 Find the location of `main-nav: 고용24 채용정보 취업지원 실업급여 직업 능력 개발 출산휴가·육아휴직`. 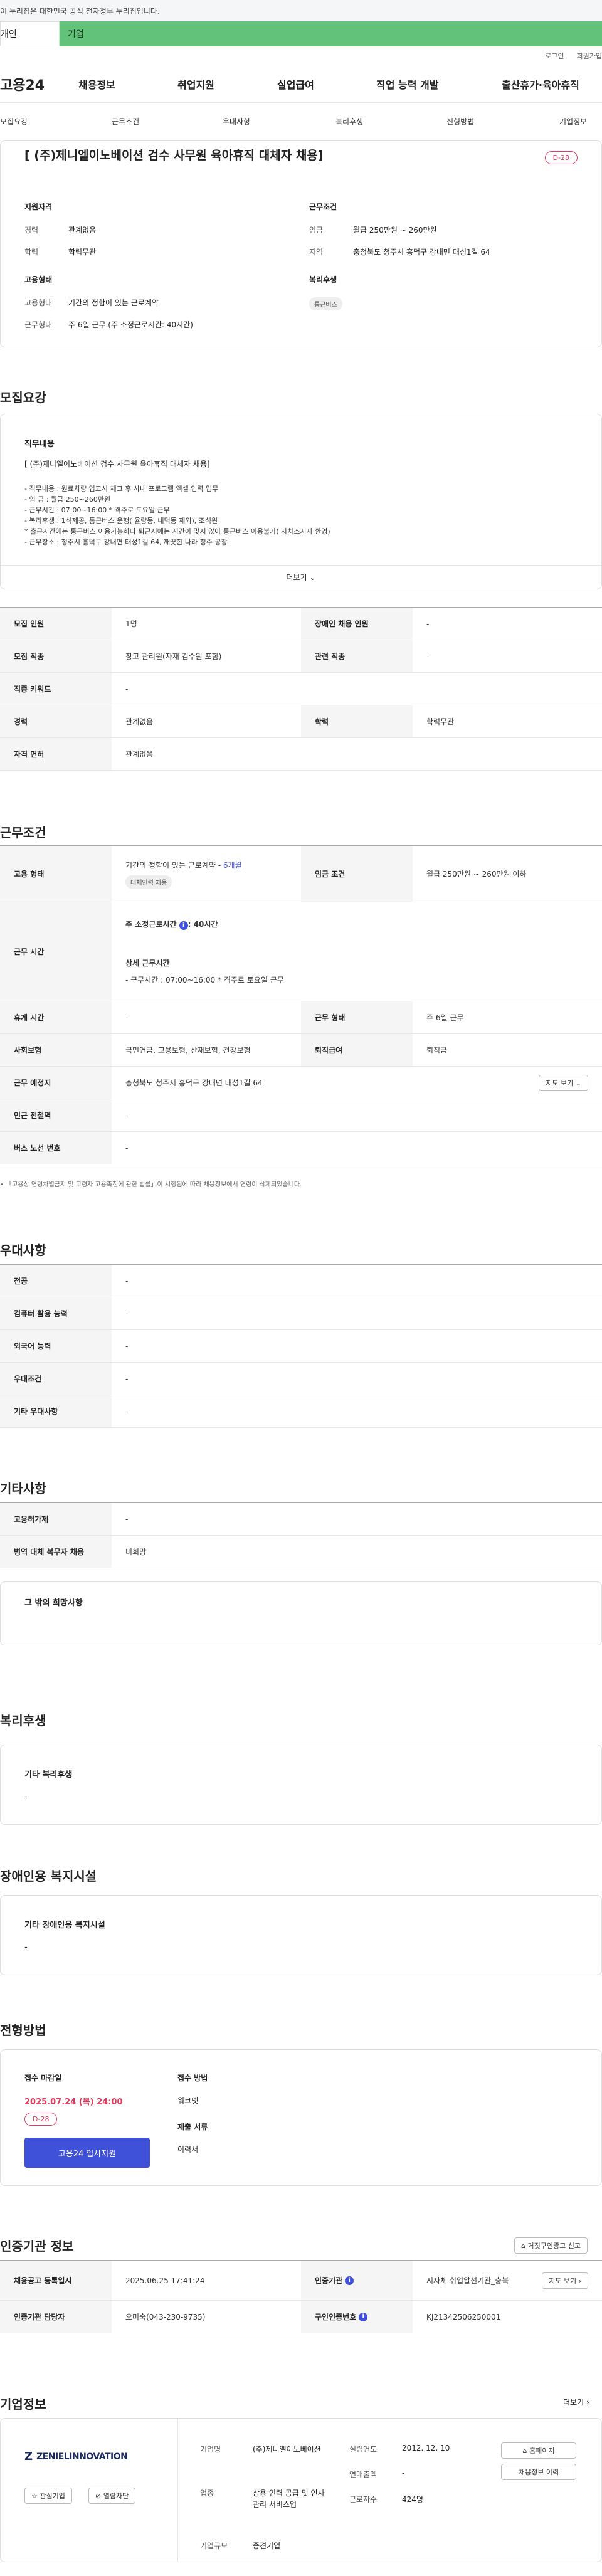

main-nav: 고용24 채용정보 취업지원 실업급여 직업 능력 개발 출산휴가·육아휴직 is located at coordinates (301, 84).